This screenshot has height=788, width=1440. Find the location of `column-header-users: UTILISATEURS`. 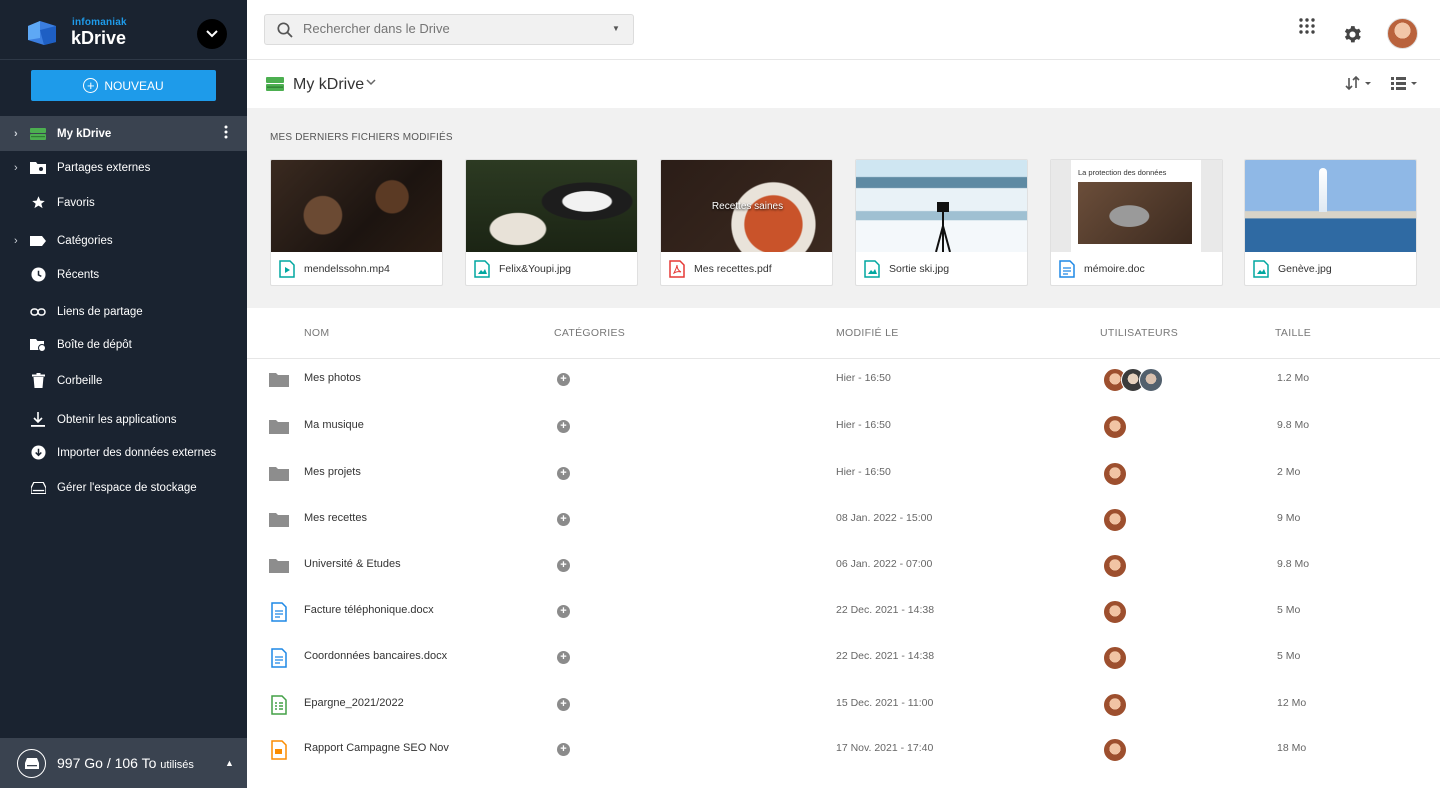

column-header-users: UTILISATEURS is located at coordinates (1139, 333).